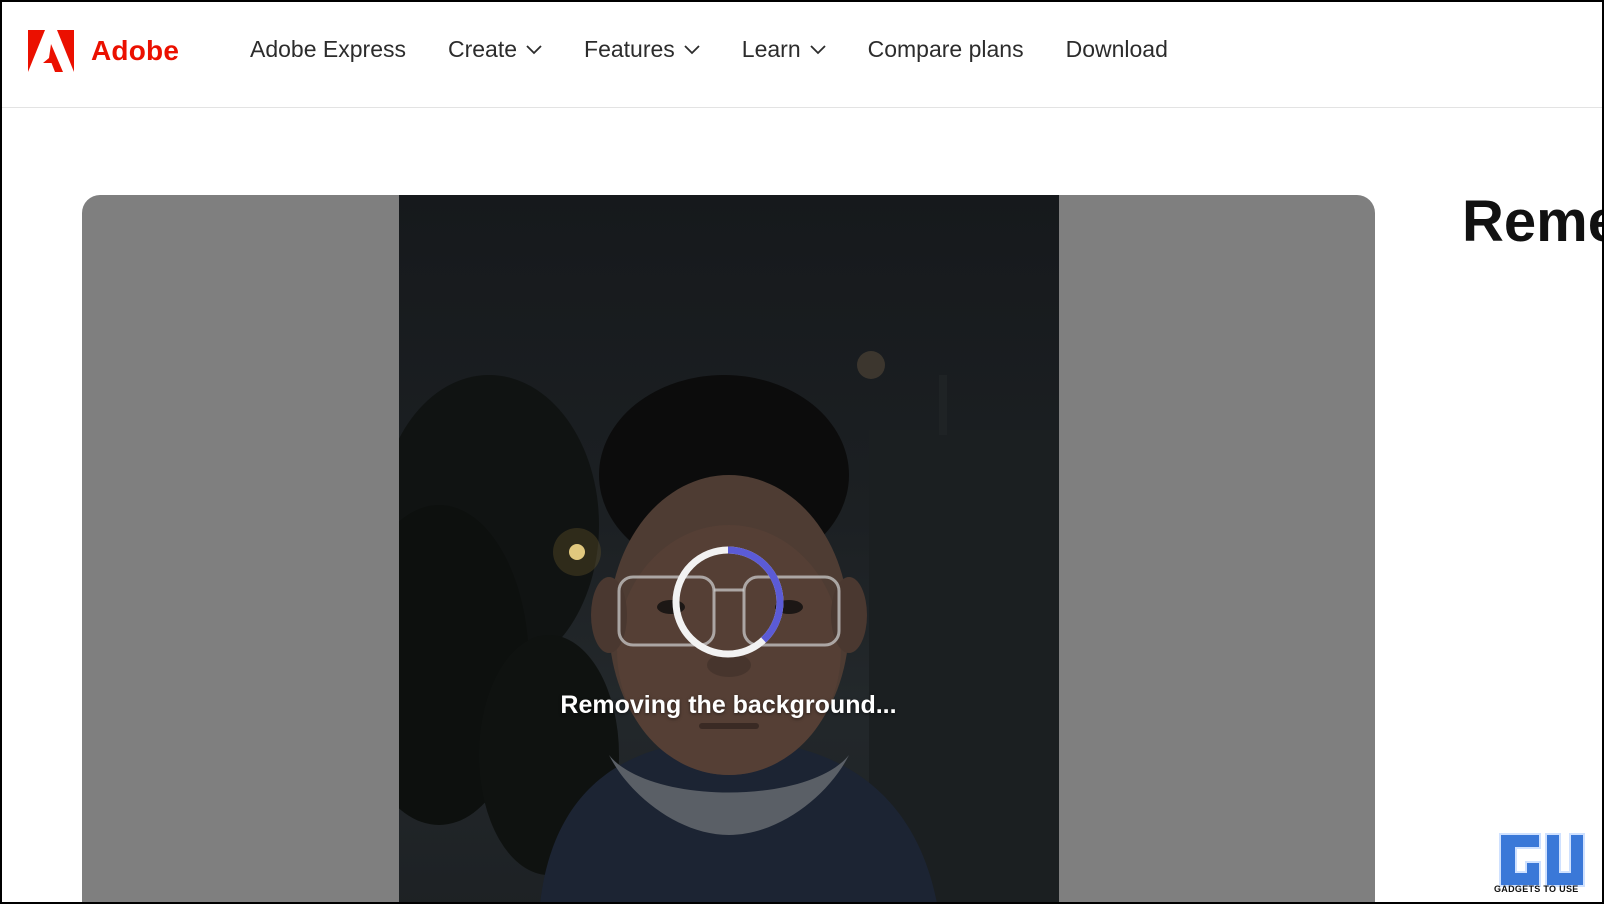  I want to click on nav-label: Adobe Express, so click(328, 49).